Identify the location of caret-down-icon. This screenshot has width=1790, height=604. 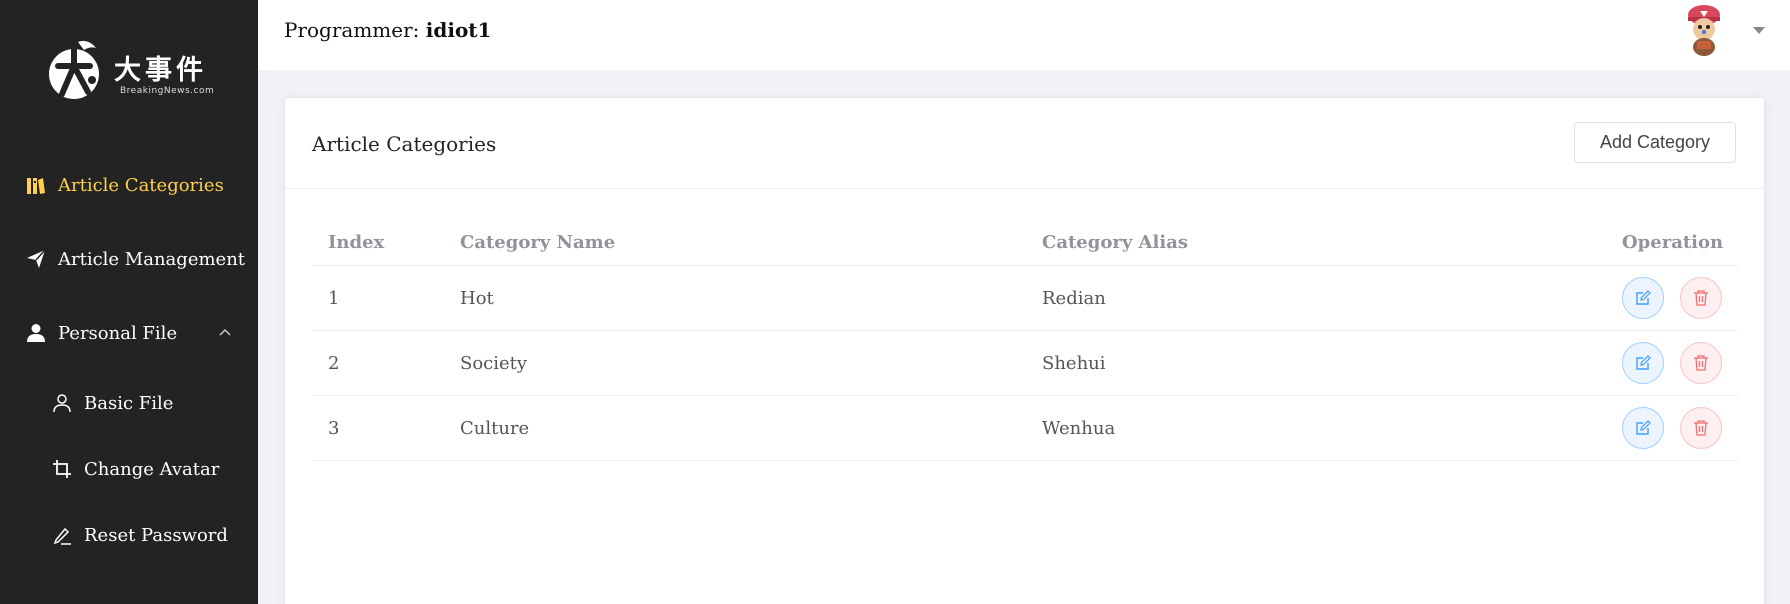
(1759, 30).